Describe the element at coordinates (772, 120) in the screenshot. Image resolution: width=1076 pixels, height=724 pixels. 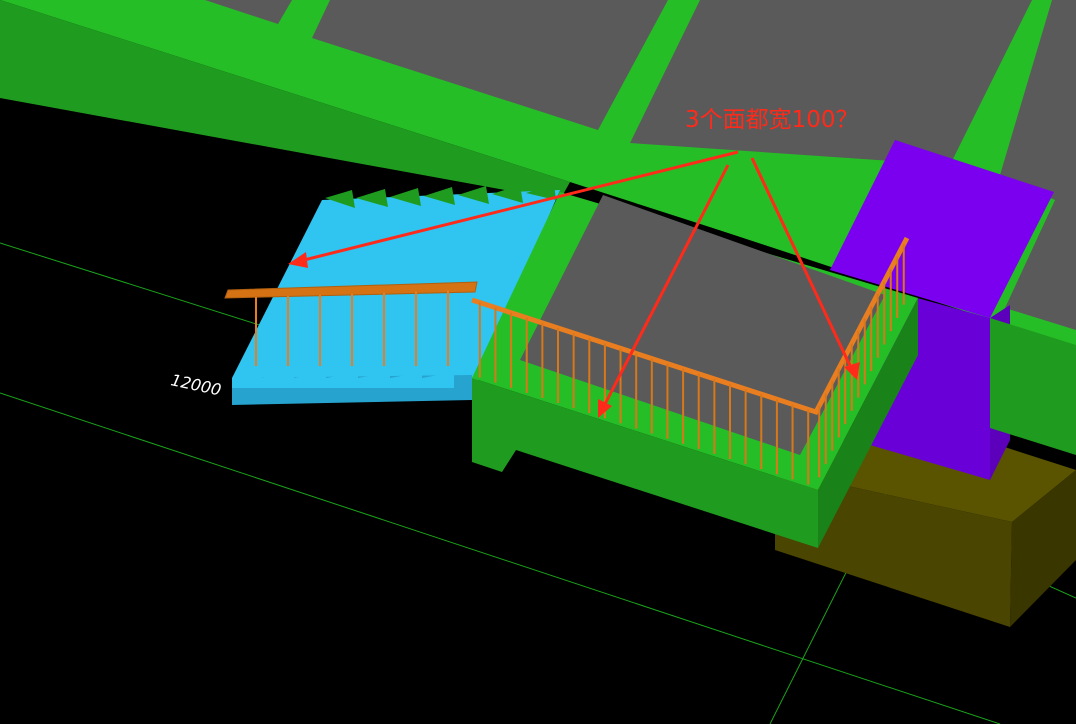
I see `annotation-note: 3个面都宽100？` at that location.